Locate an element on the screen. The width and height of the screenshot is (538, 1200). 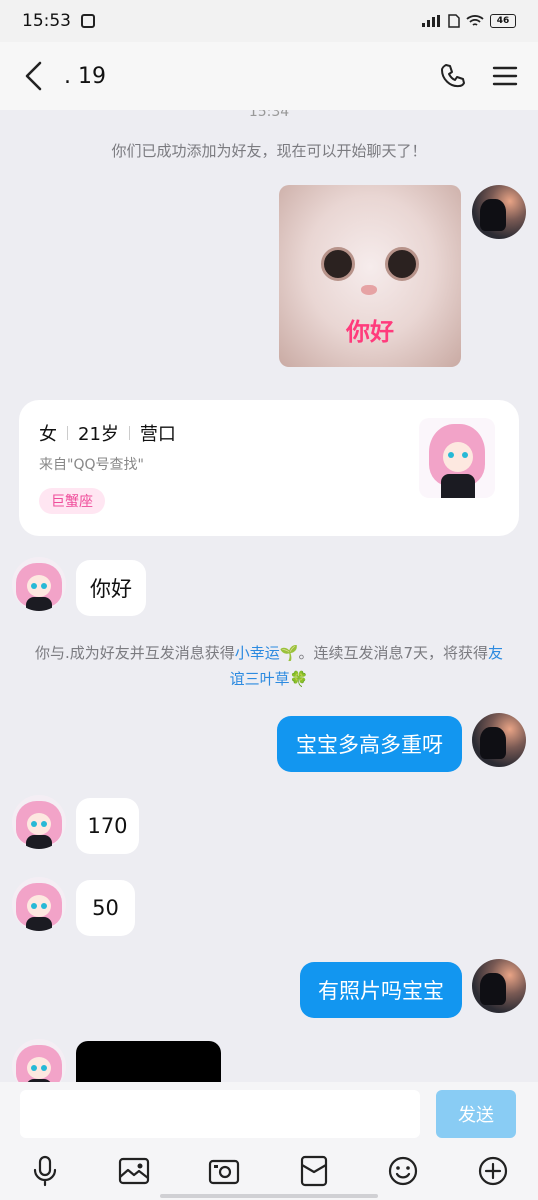
send-button: 发送 is located at coordinates (476, 1114).